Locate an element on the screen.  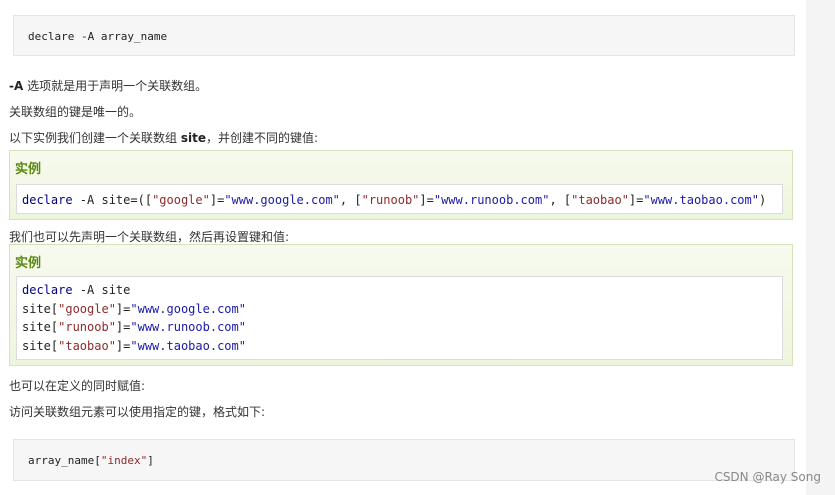
paragraph-declare-then-set: 我们也可以先声明一个关联数组，然后再设置键和值: is located at coordinates (149, 237).